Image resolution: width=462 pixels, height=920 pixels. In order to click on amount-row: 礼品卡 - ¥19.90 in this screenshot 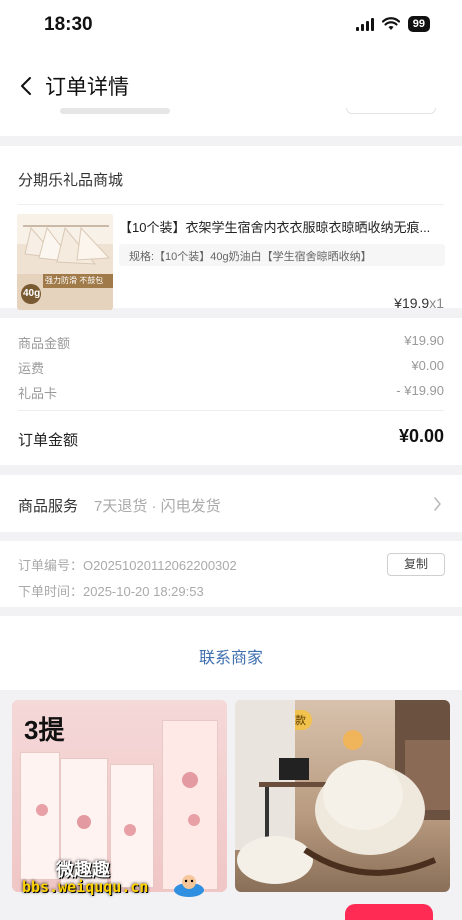, I will do `click(231, 392)`.